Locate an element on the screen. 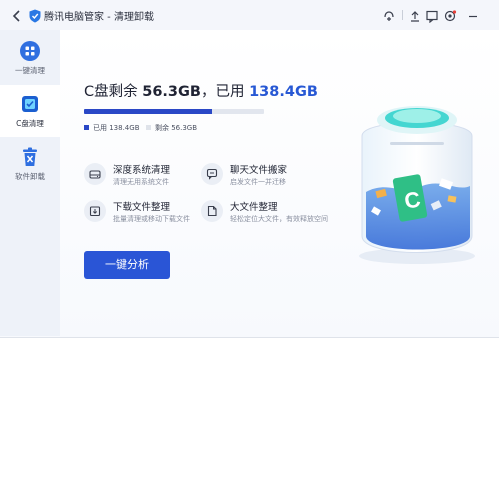 The width and height of the screenshot is (499, 479). disk-summary: C盘剩余 56.3GB，已用 138.4GB is located at coordinates (201, 90).